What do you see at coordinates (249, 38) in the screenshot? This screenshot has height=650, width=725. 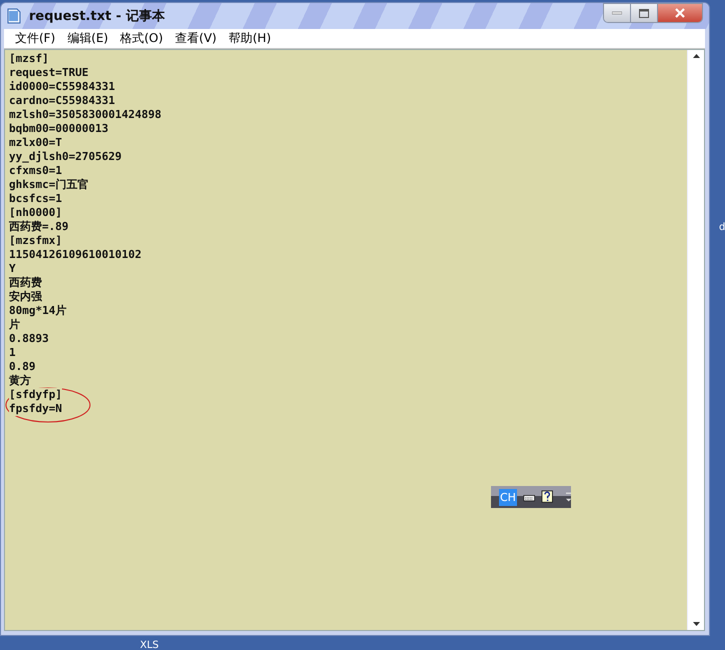 I see `menu-item: 帮助(H)` at bounding box center [249, 38].